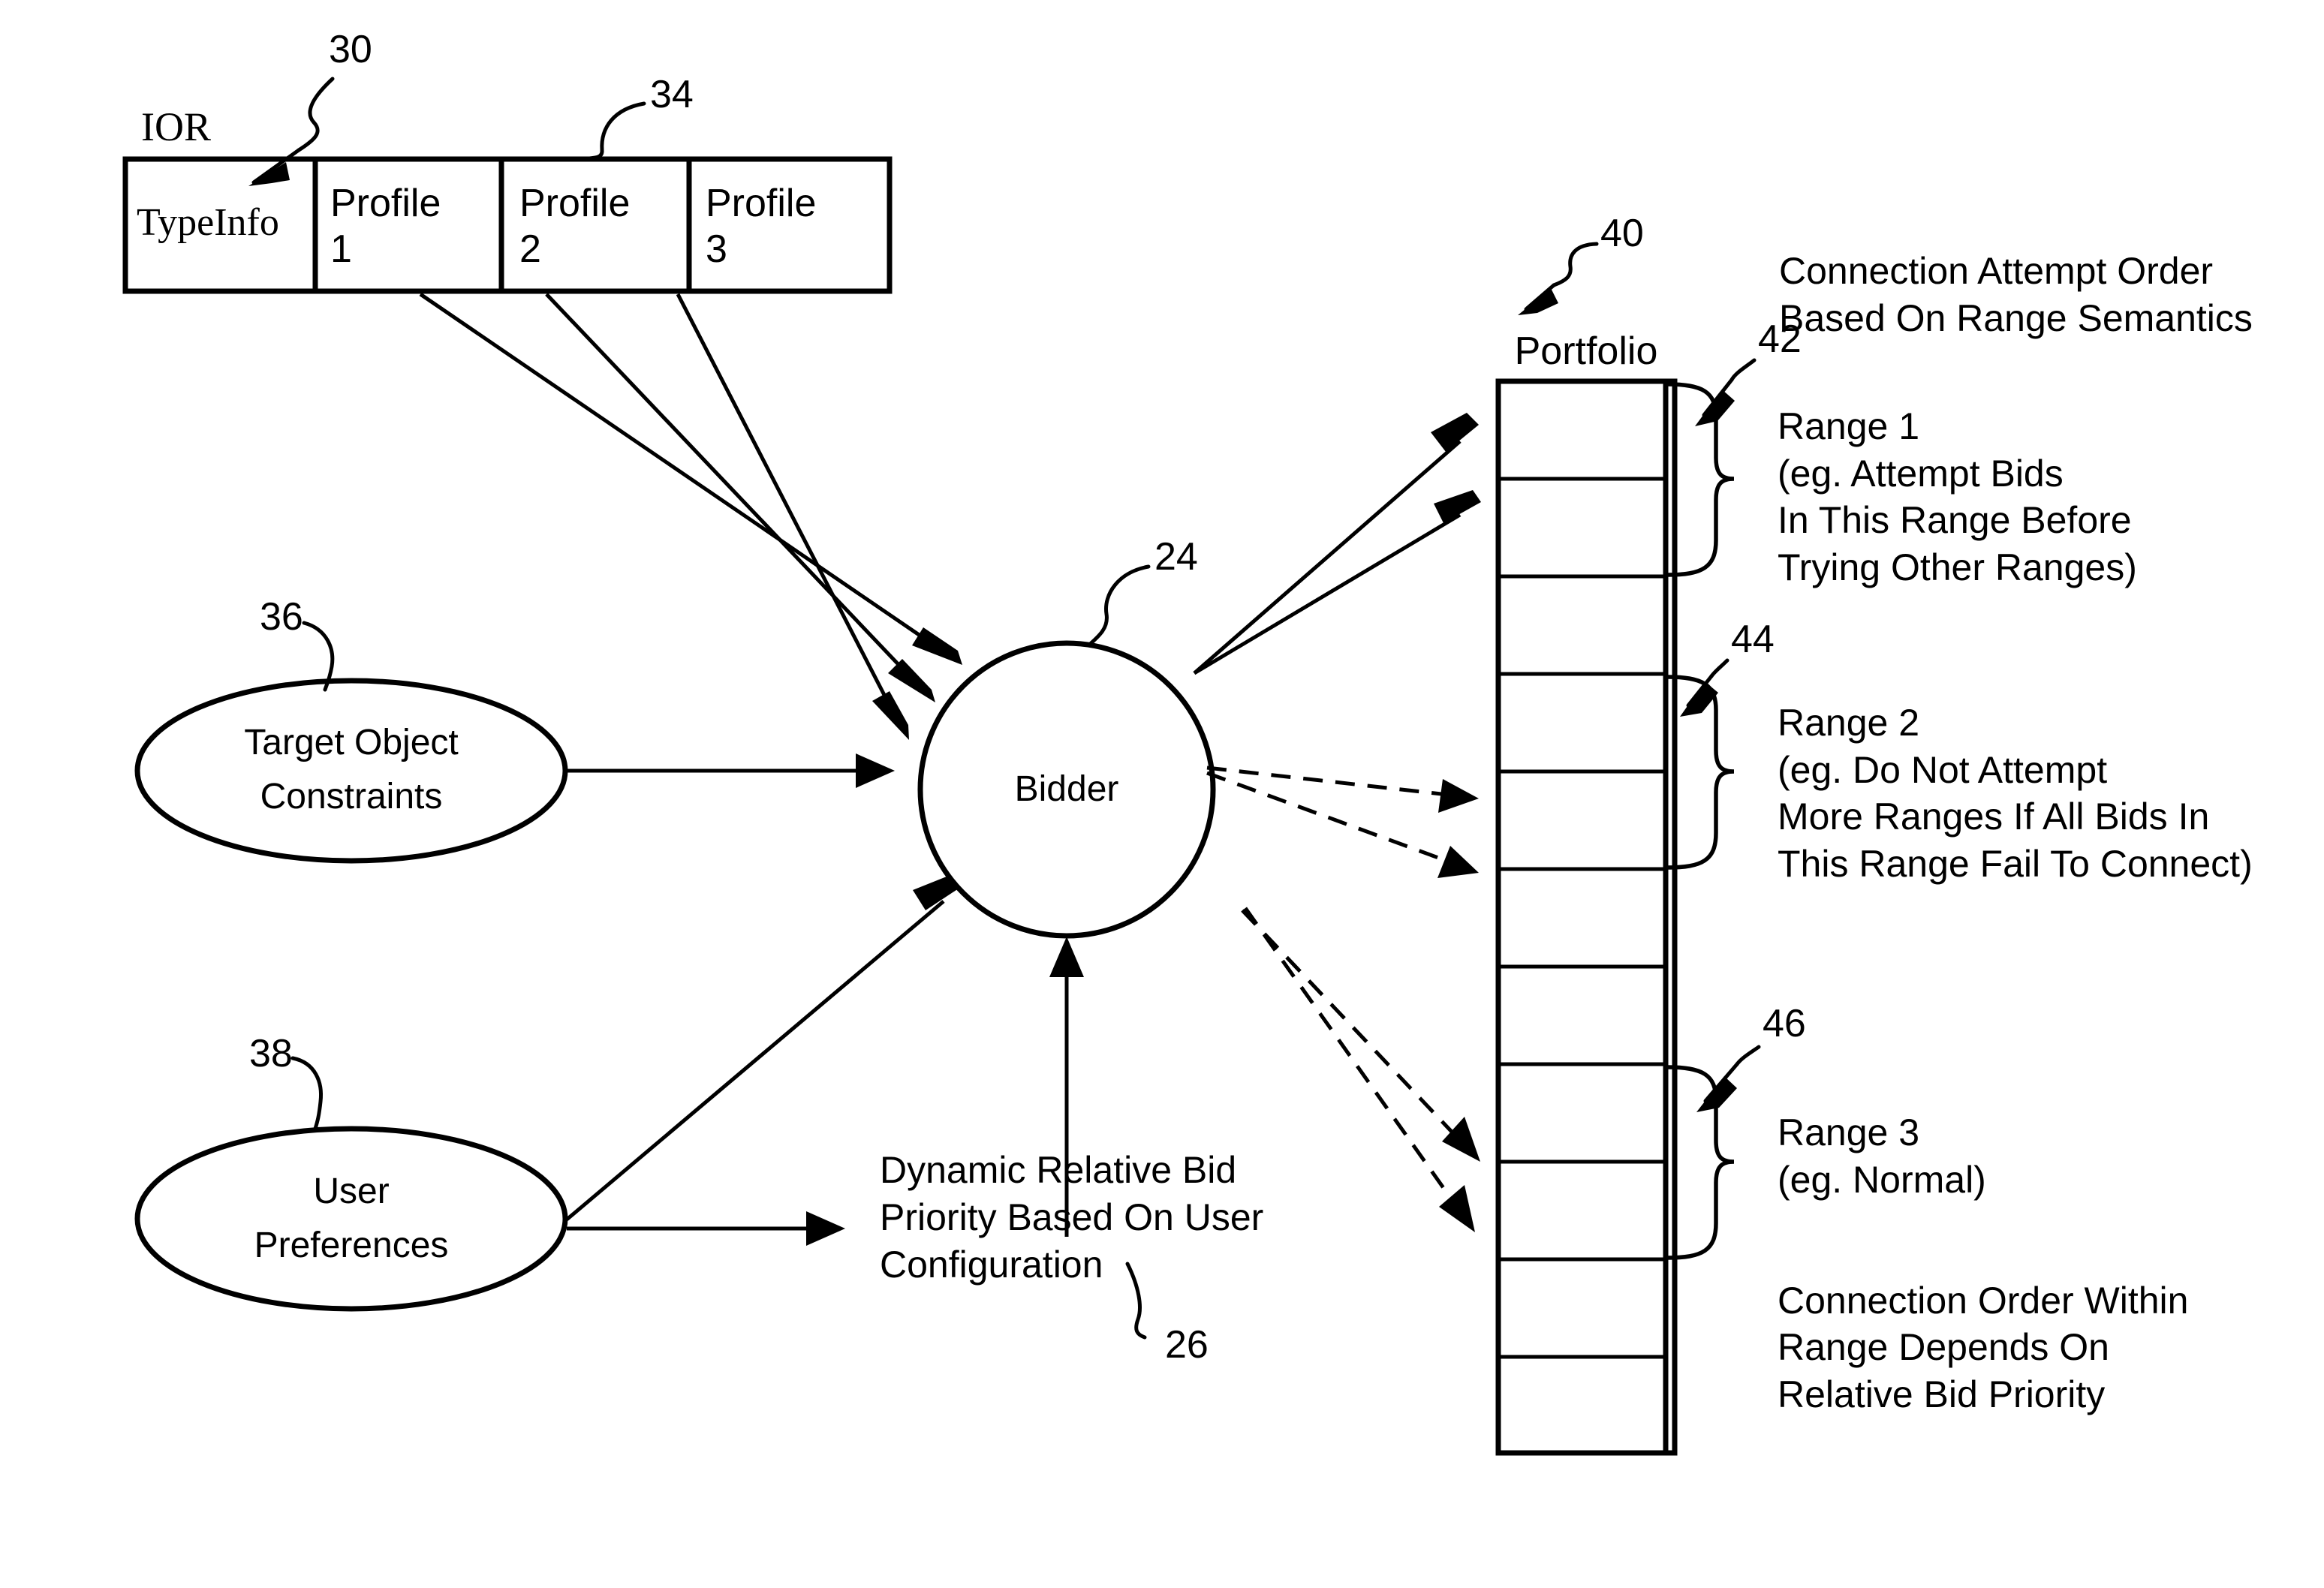 This screenshot has width=2324, height=1588. Describe the element at coordinates (351, 1246) in the screenshot. I see `user-preferences-line2: Preferences` at that location.